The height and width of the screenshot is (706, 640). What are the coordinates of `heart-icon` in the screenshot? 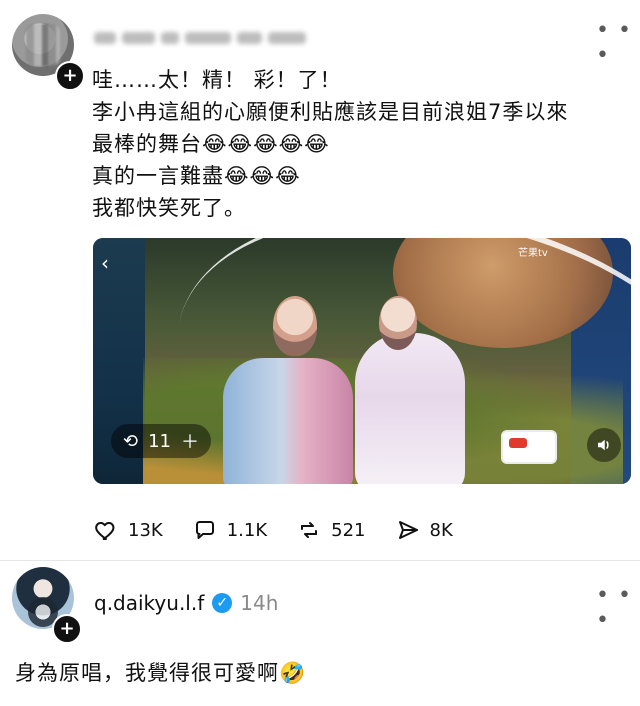 It's located at (106, 530).